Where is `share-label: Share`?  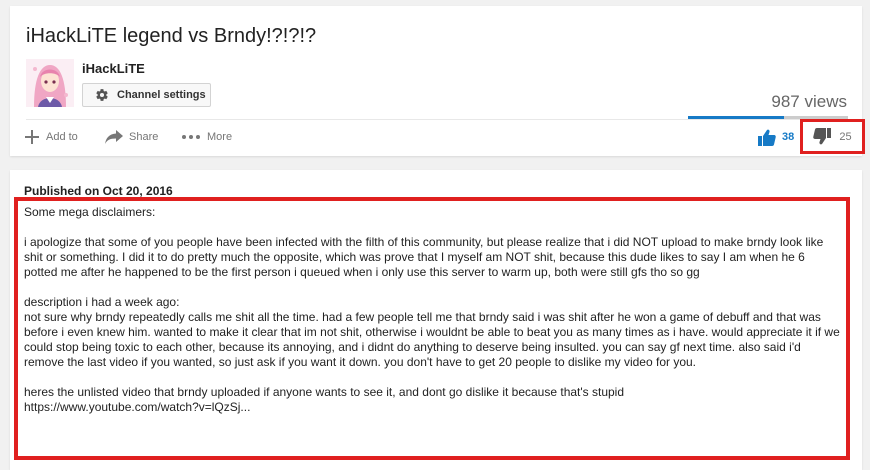
share-label: Share is located at coordinates (144, 137).